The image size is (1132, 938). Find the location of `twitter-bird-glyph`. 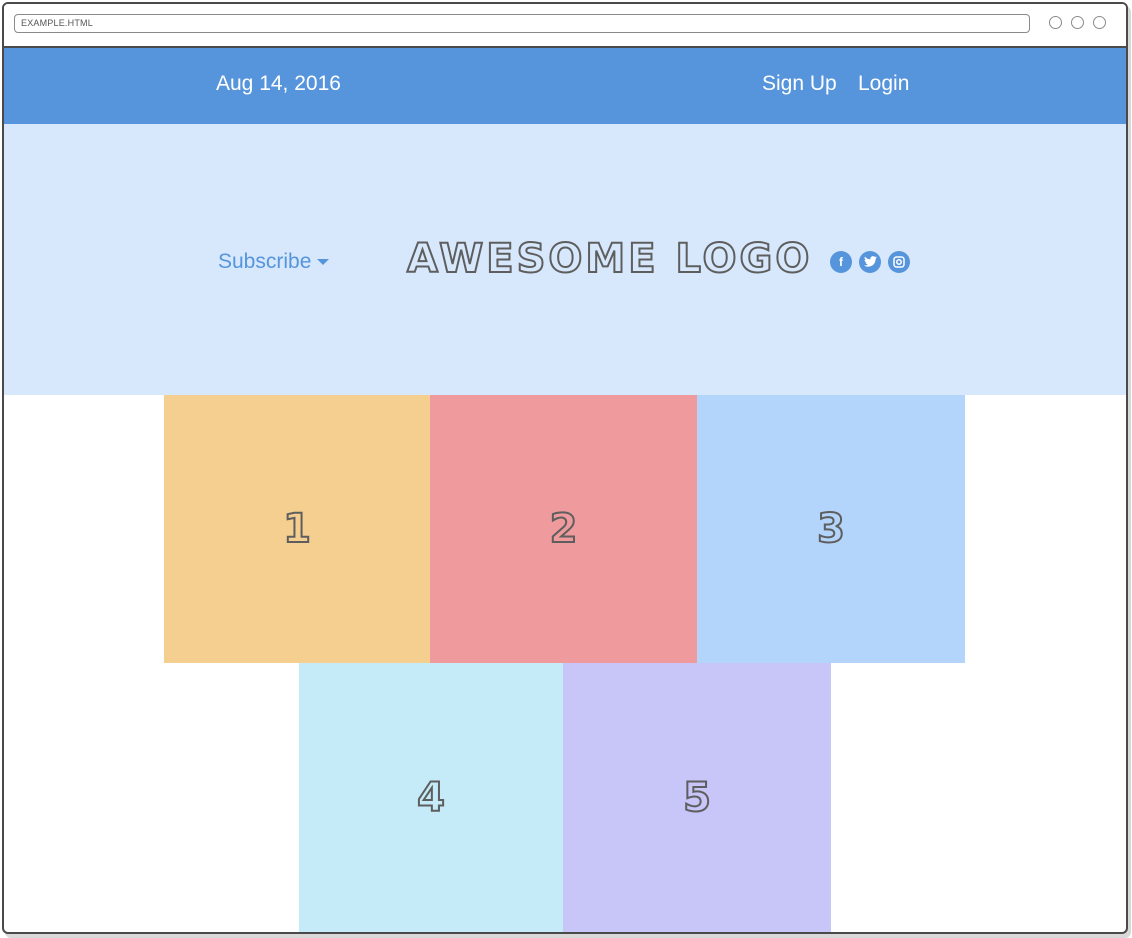

twitter-bird-glyph is located at coordinates (870, 261).